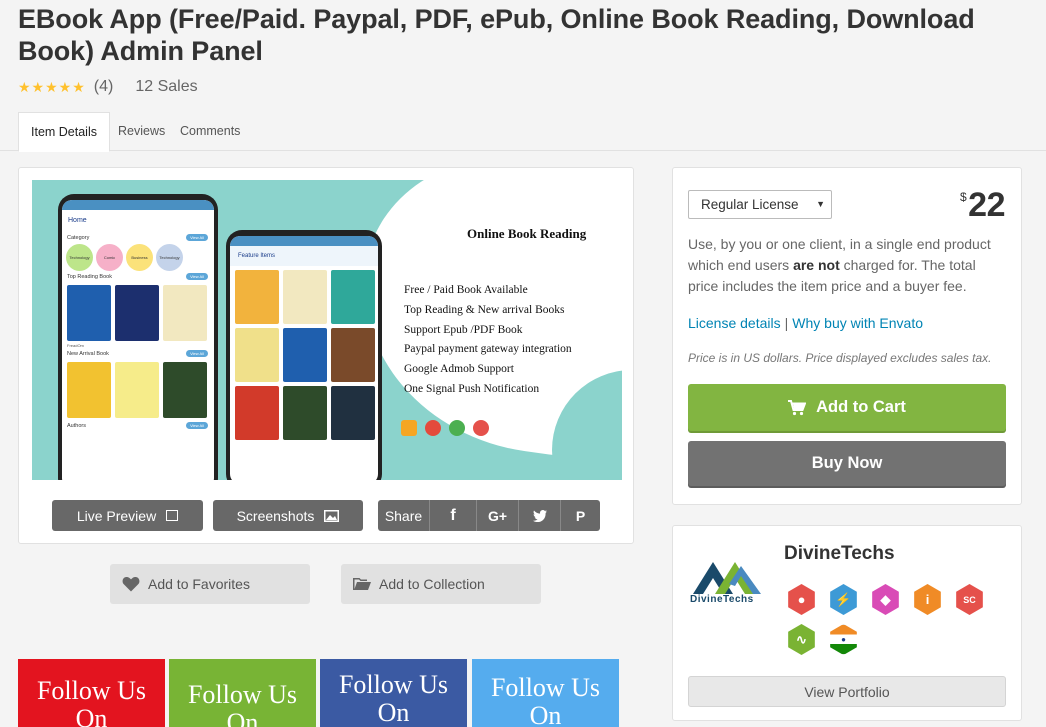 Image resolution: width=1046 pixels, height=727 pixels. What do you see at coordinates (484, 309) in the screenshot?
I see `banner-feature: Top Reading & New arrival Books` at bounding box center [484, 309].